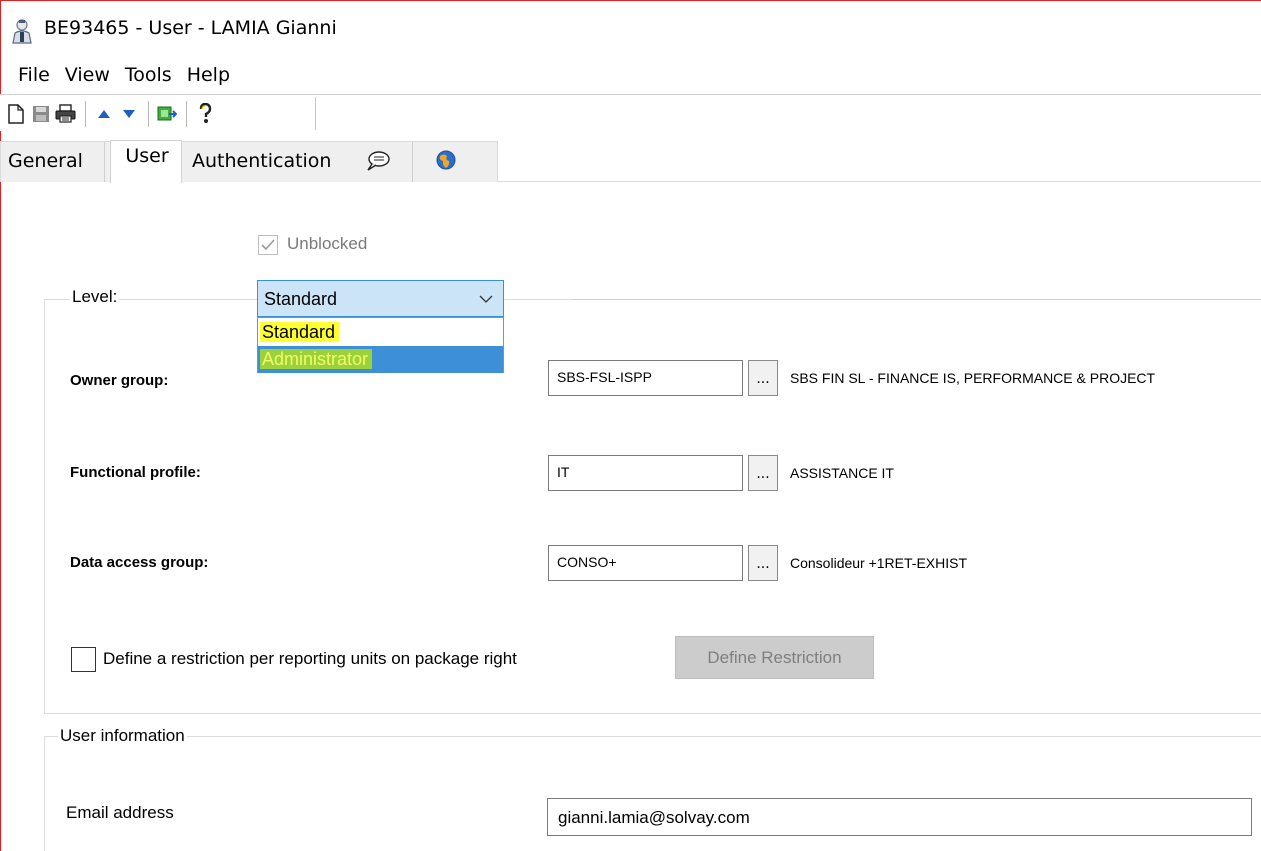 This screenshot has height=851, width=1261. What do you see at coordinates (380, 332) in the screenshot?
I see `level-option-standard: Standard` at bounding box center [380, 332].